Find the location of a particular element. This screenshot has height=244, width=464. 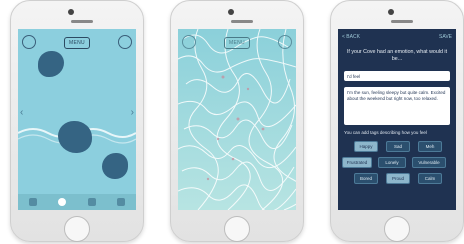

tab-bar is located at coordinates (77, 202).